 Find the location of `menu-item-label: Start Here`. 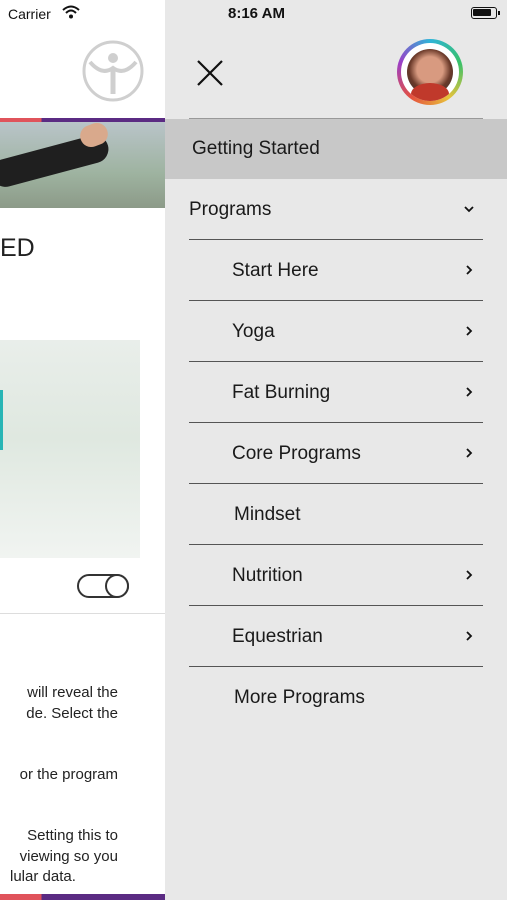

menu-item-label: Start Here is located at coordinates (275, 270).